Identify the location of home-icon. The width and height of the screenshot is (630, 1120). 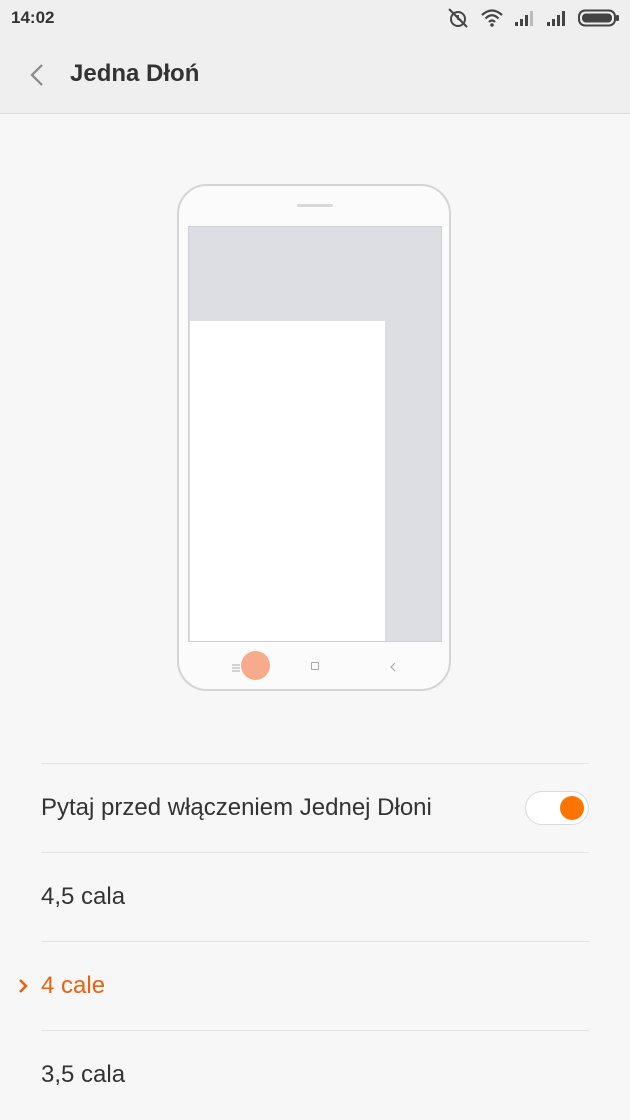
(315, 666).